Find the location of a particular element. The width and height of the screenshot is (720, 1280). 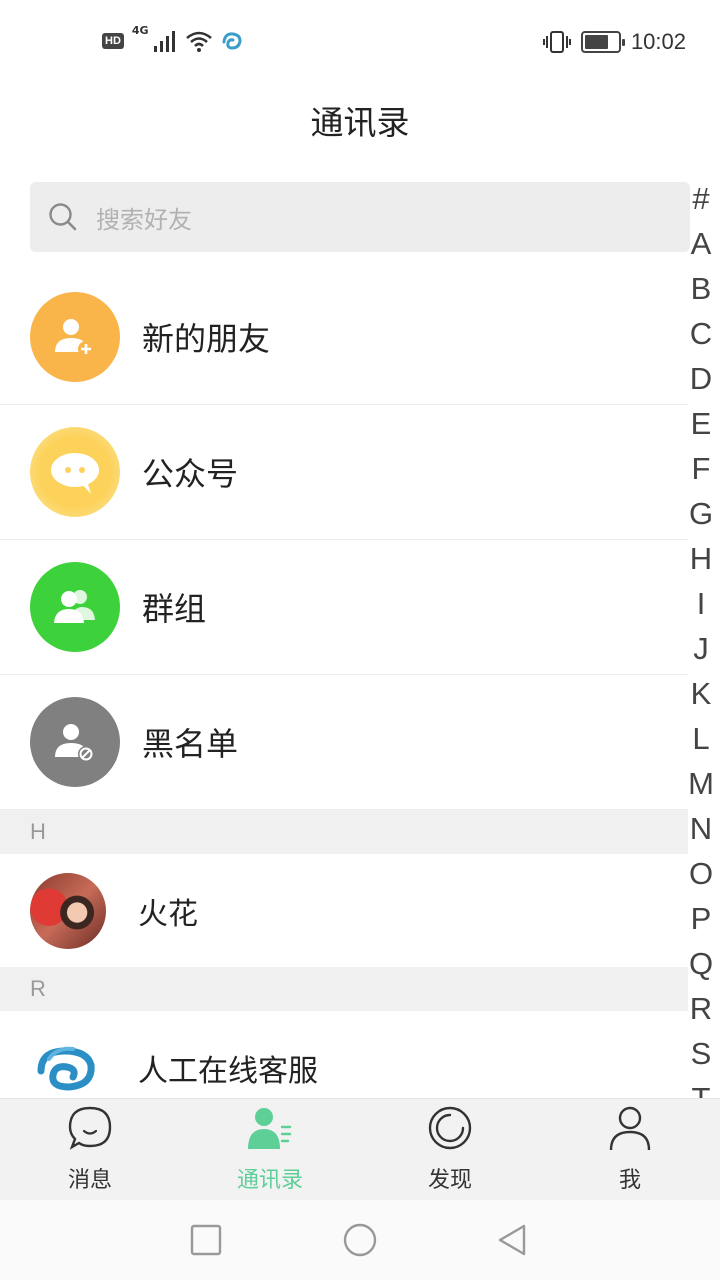

index-letter: P is located at coordinates (701, 918).